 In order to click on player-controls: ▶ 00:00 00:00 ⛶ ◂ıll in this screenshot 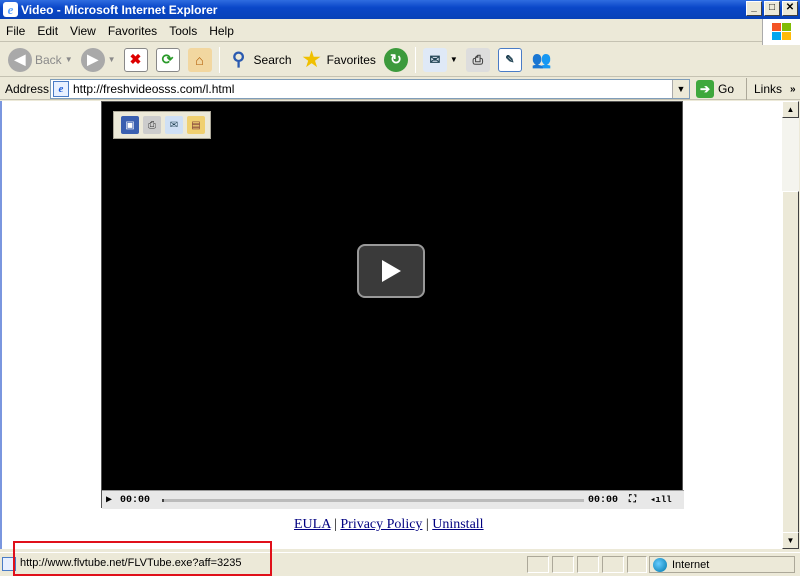, I will do `click(393, 499)`.